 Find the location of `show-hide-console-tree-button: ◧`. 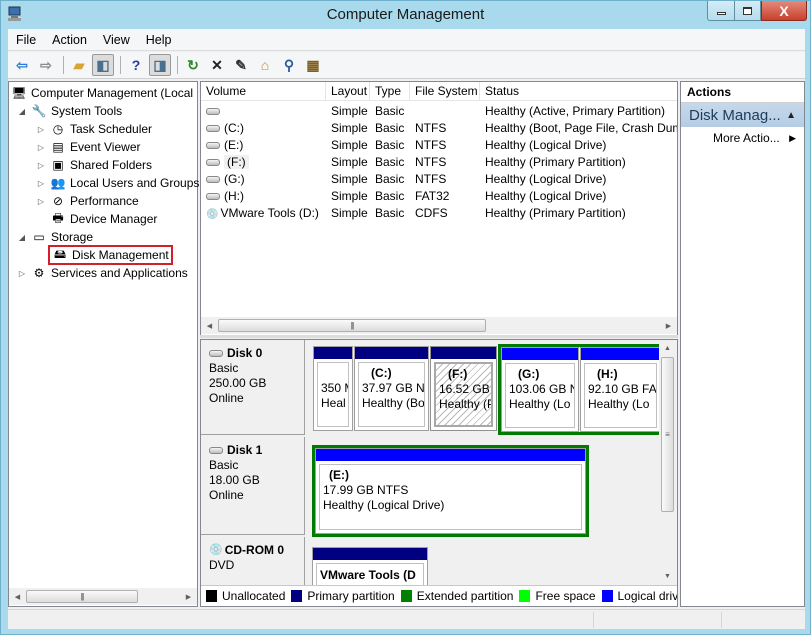

show-hide-console-tree-button: ◧ is located at coordinates (103, 65).